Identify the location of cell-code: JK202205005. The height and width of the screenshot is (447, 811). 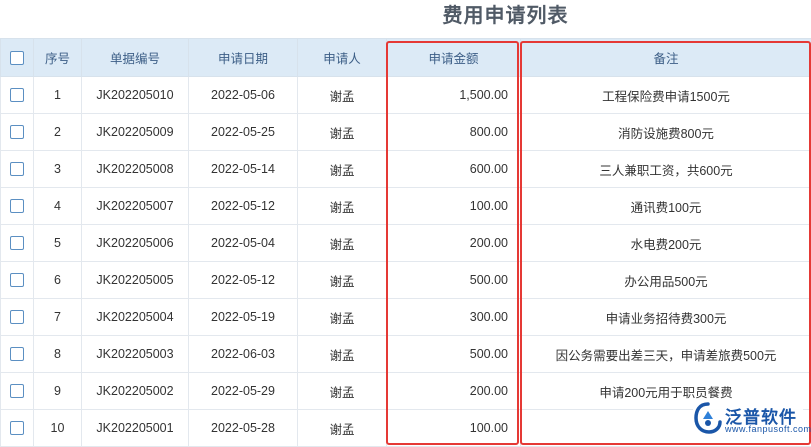
(135, 280).